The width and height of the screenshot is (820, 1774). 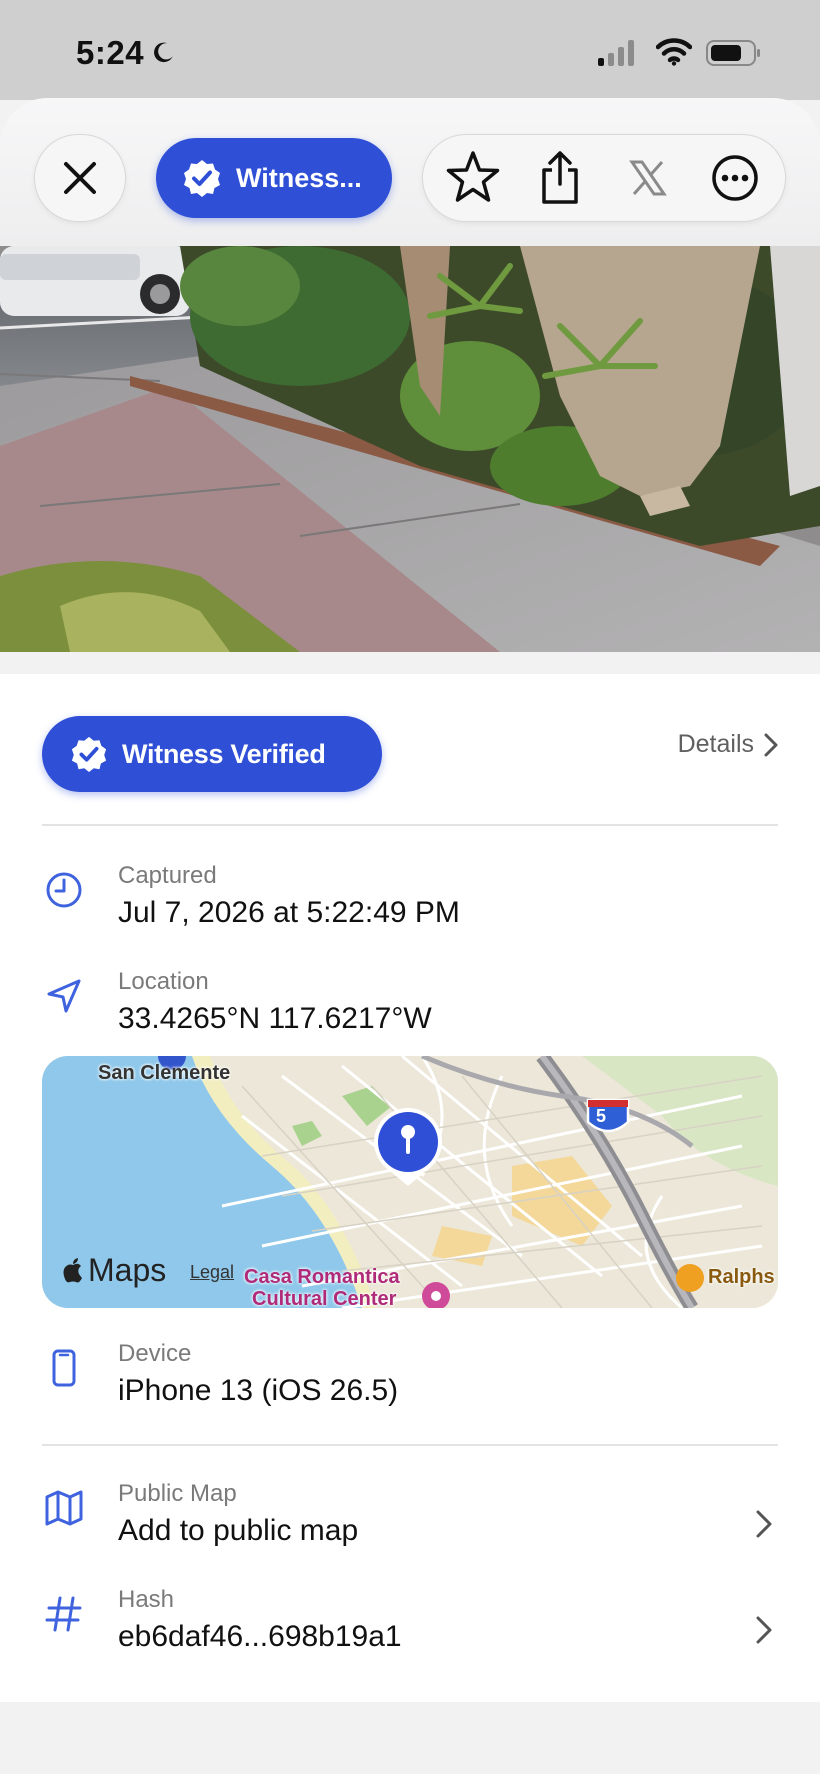 What do you see at coordinates (224, 753) in the screenshot?
I see `witness-verified-label: Witness Verified` at bounding box center [224, 753].